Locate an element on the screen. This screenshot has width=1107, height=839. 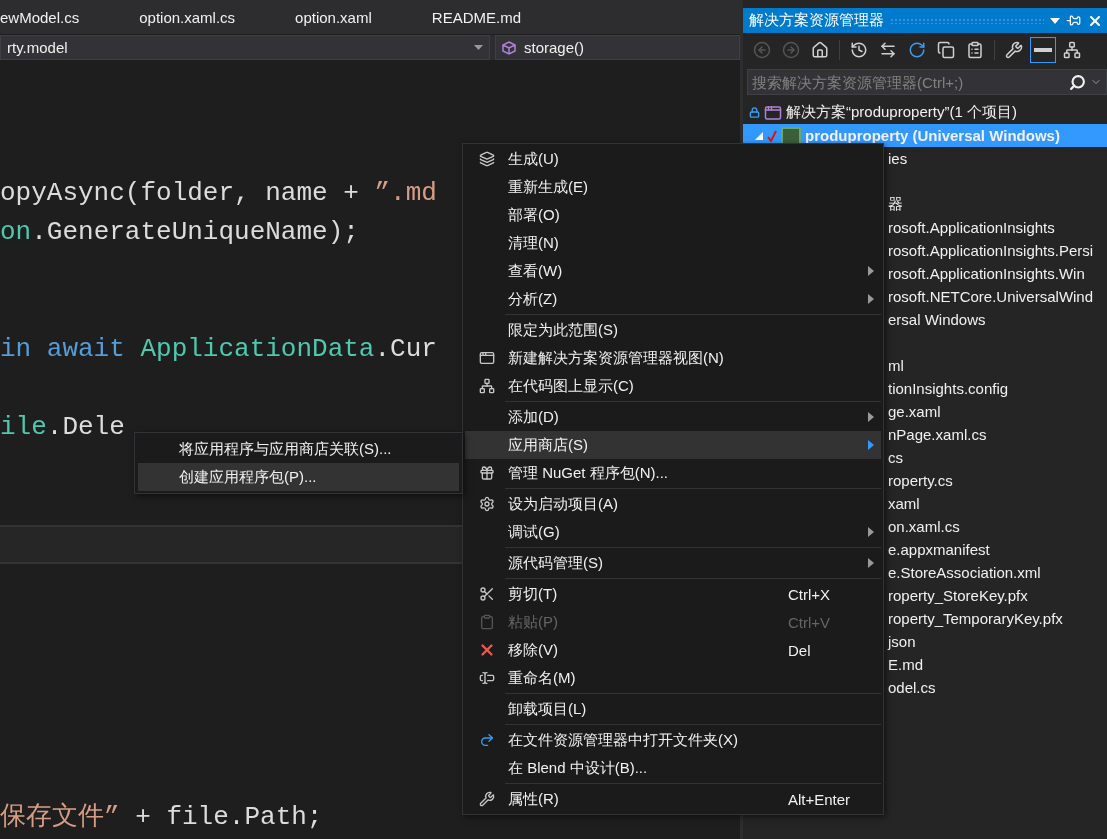
tree-item: rosoft.ApplicationInsights is located at coordinates (971, 227).